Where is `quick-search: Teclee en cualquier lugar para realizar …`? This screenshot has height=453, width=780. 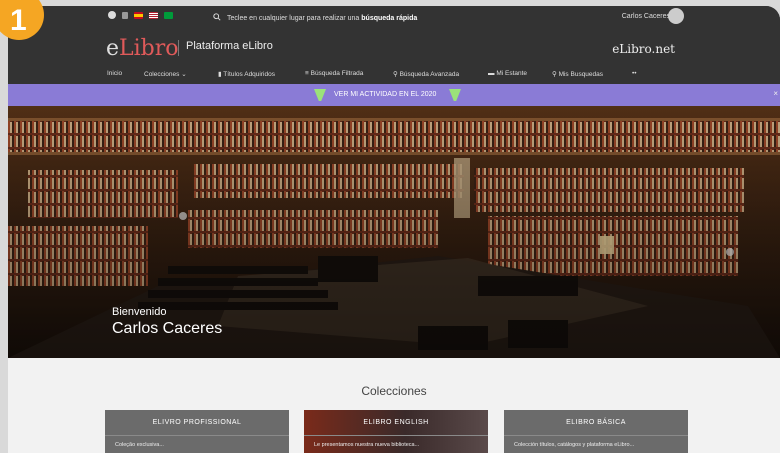
quick-search: Teclee en cualquier lugar para realizar … is located at coordinates (315, 18).